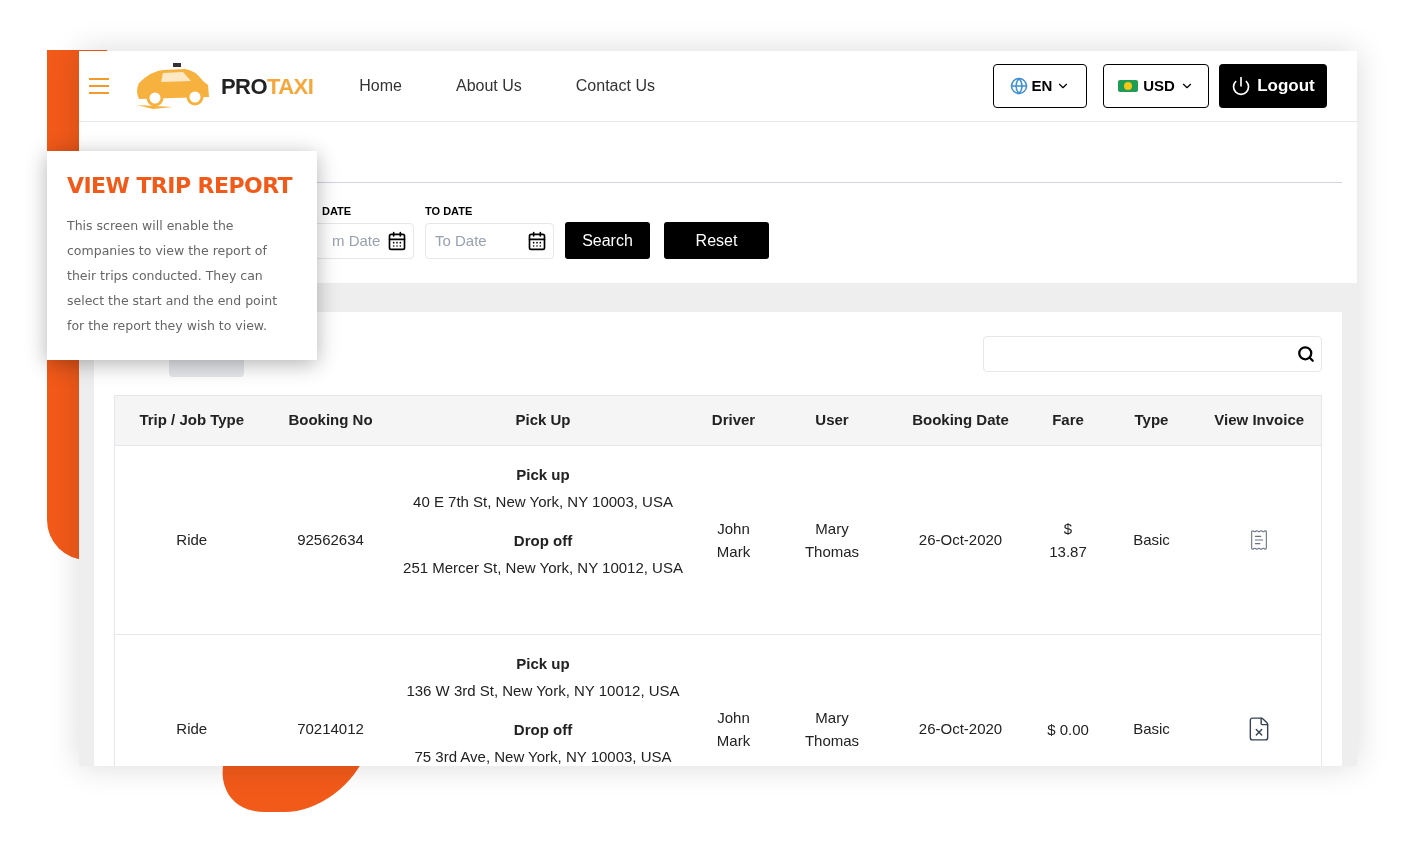 The image size is (1409, 846). What do you see at coordinates (337, 211) in the screenshot?
I see `field-label: DATE` at bounding box center [337, 211].